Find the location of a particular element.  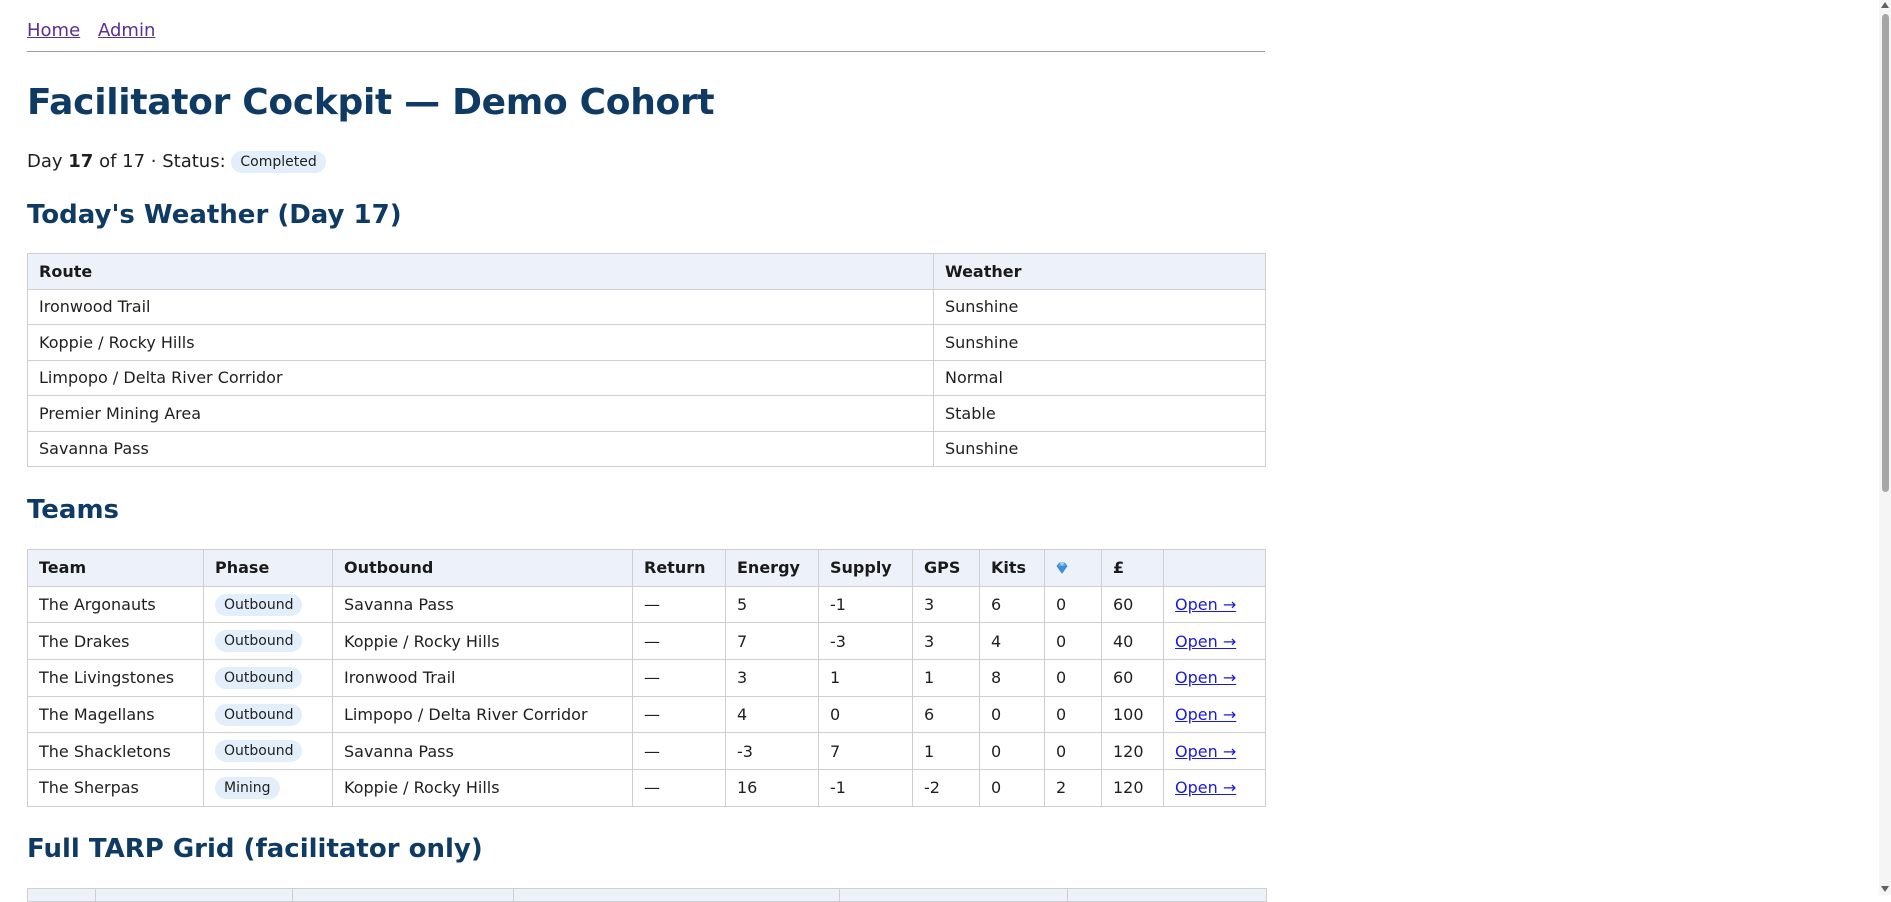

cell-pounds: 120 is located at coordinates (1132, 751).